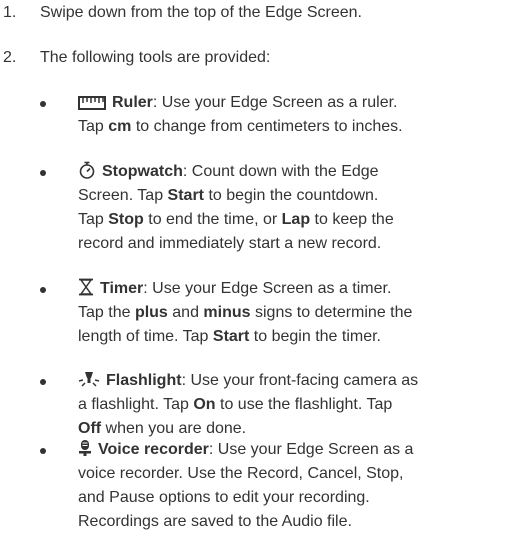 The height and width of the screenshot is (546, 517). Describe the element at coordinates (144, 380) in the screenshot. I see `tool-name: Flashlight` at that location.